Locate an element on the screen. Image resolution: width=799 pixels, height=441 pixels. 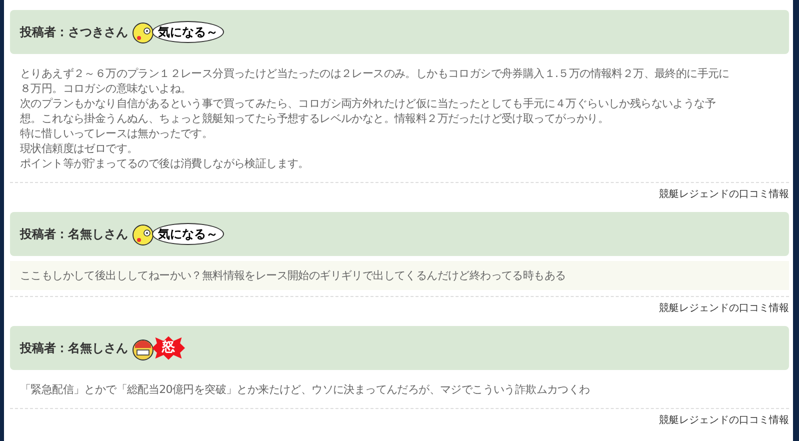
post-text-line: 想。これなら掛金うんぬん、ちょっと競艇知ってたら予想するレベルかなと。情報料２万だったけど受け取ってがっかり。 is located at coordinates (315, 118).